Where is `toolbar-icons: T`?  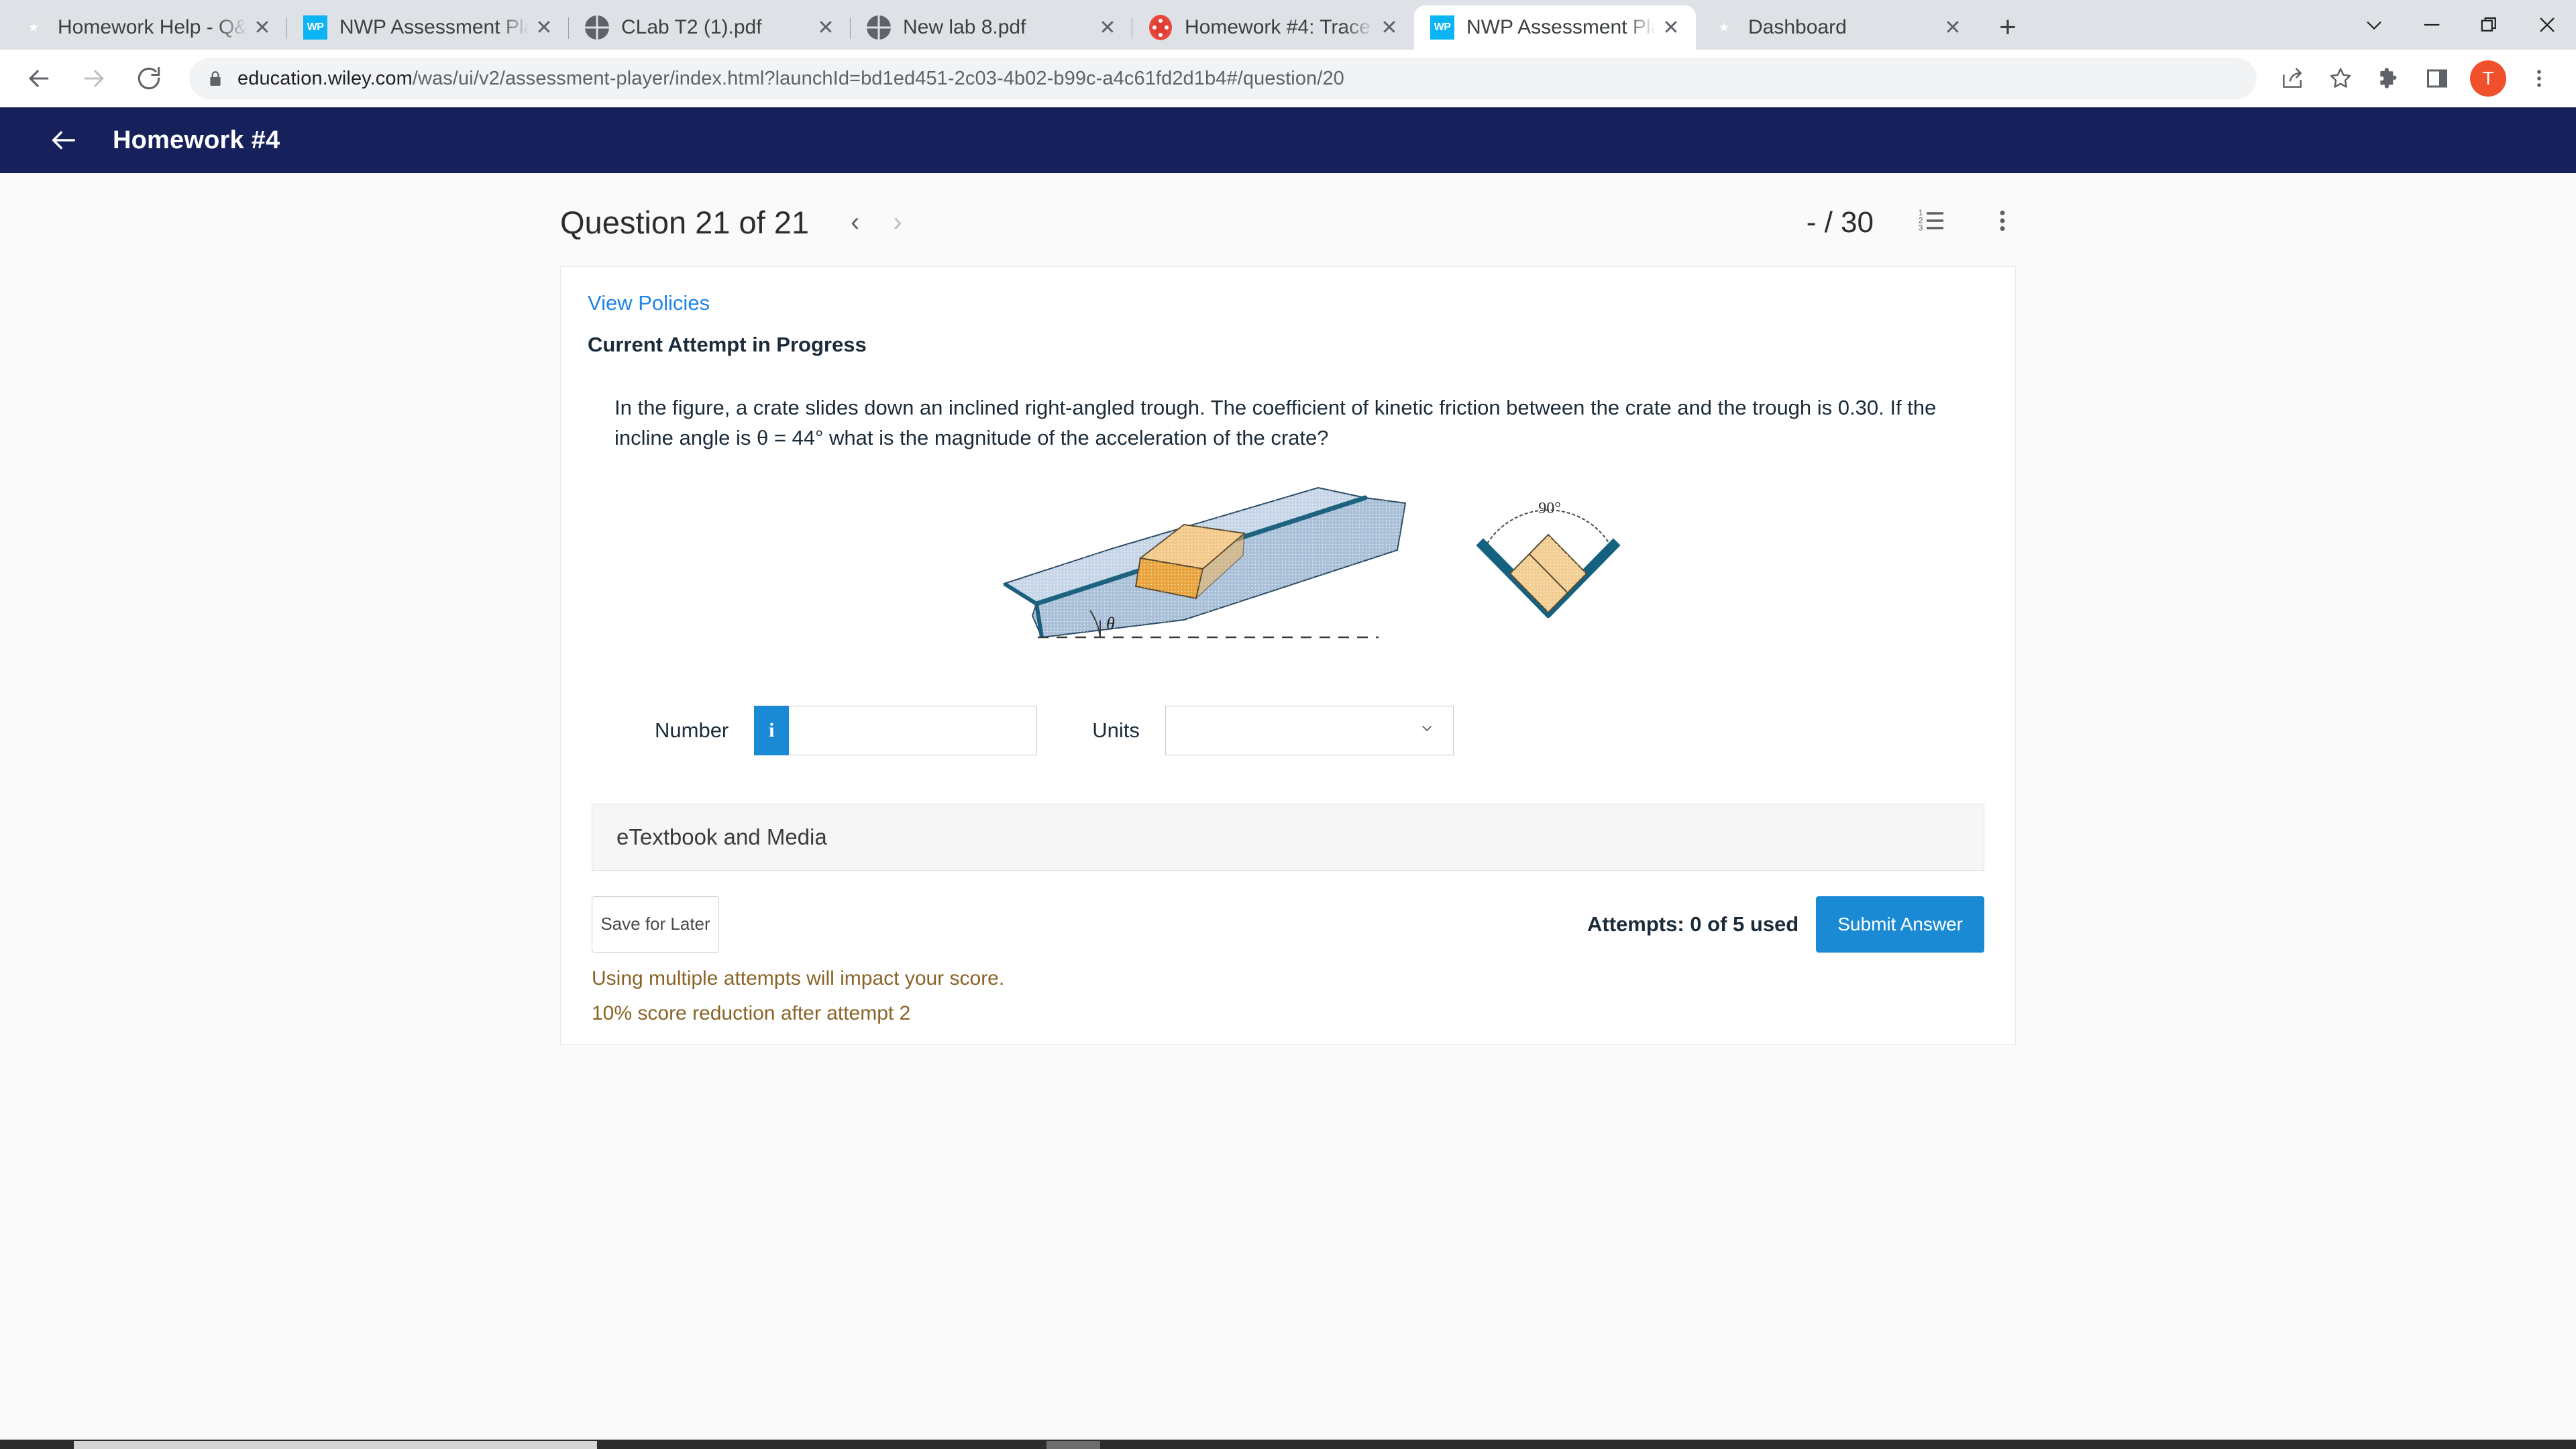 toolbar-icons: T is located at coordinates (2415, 78).